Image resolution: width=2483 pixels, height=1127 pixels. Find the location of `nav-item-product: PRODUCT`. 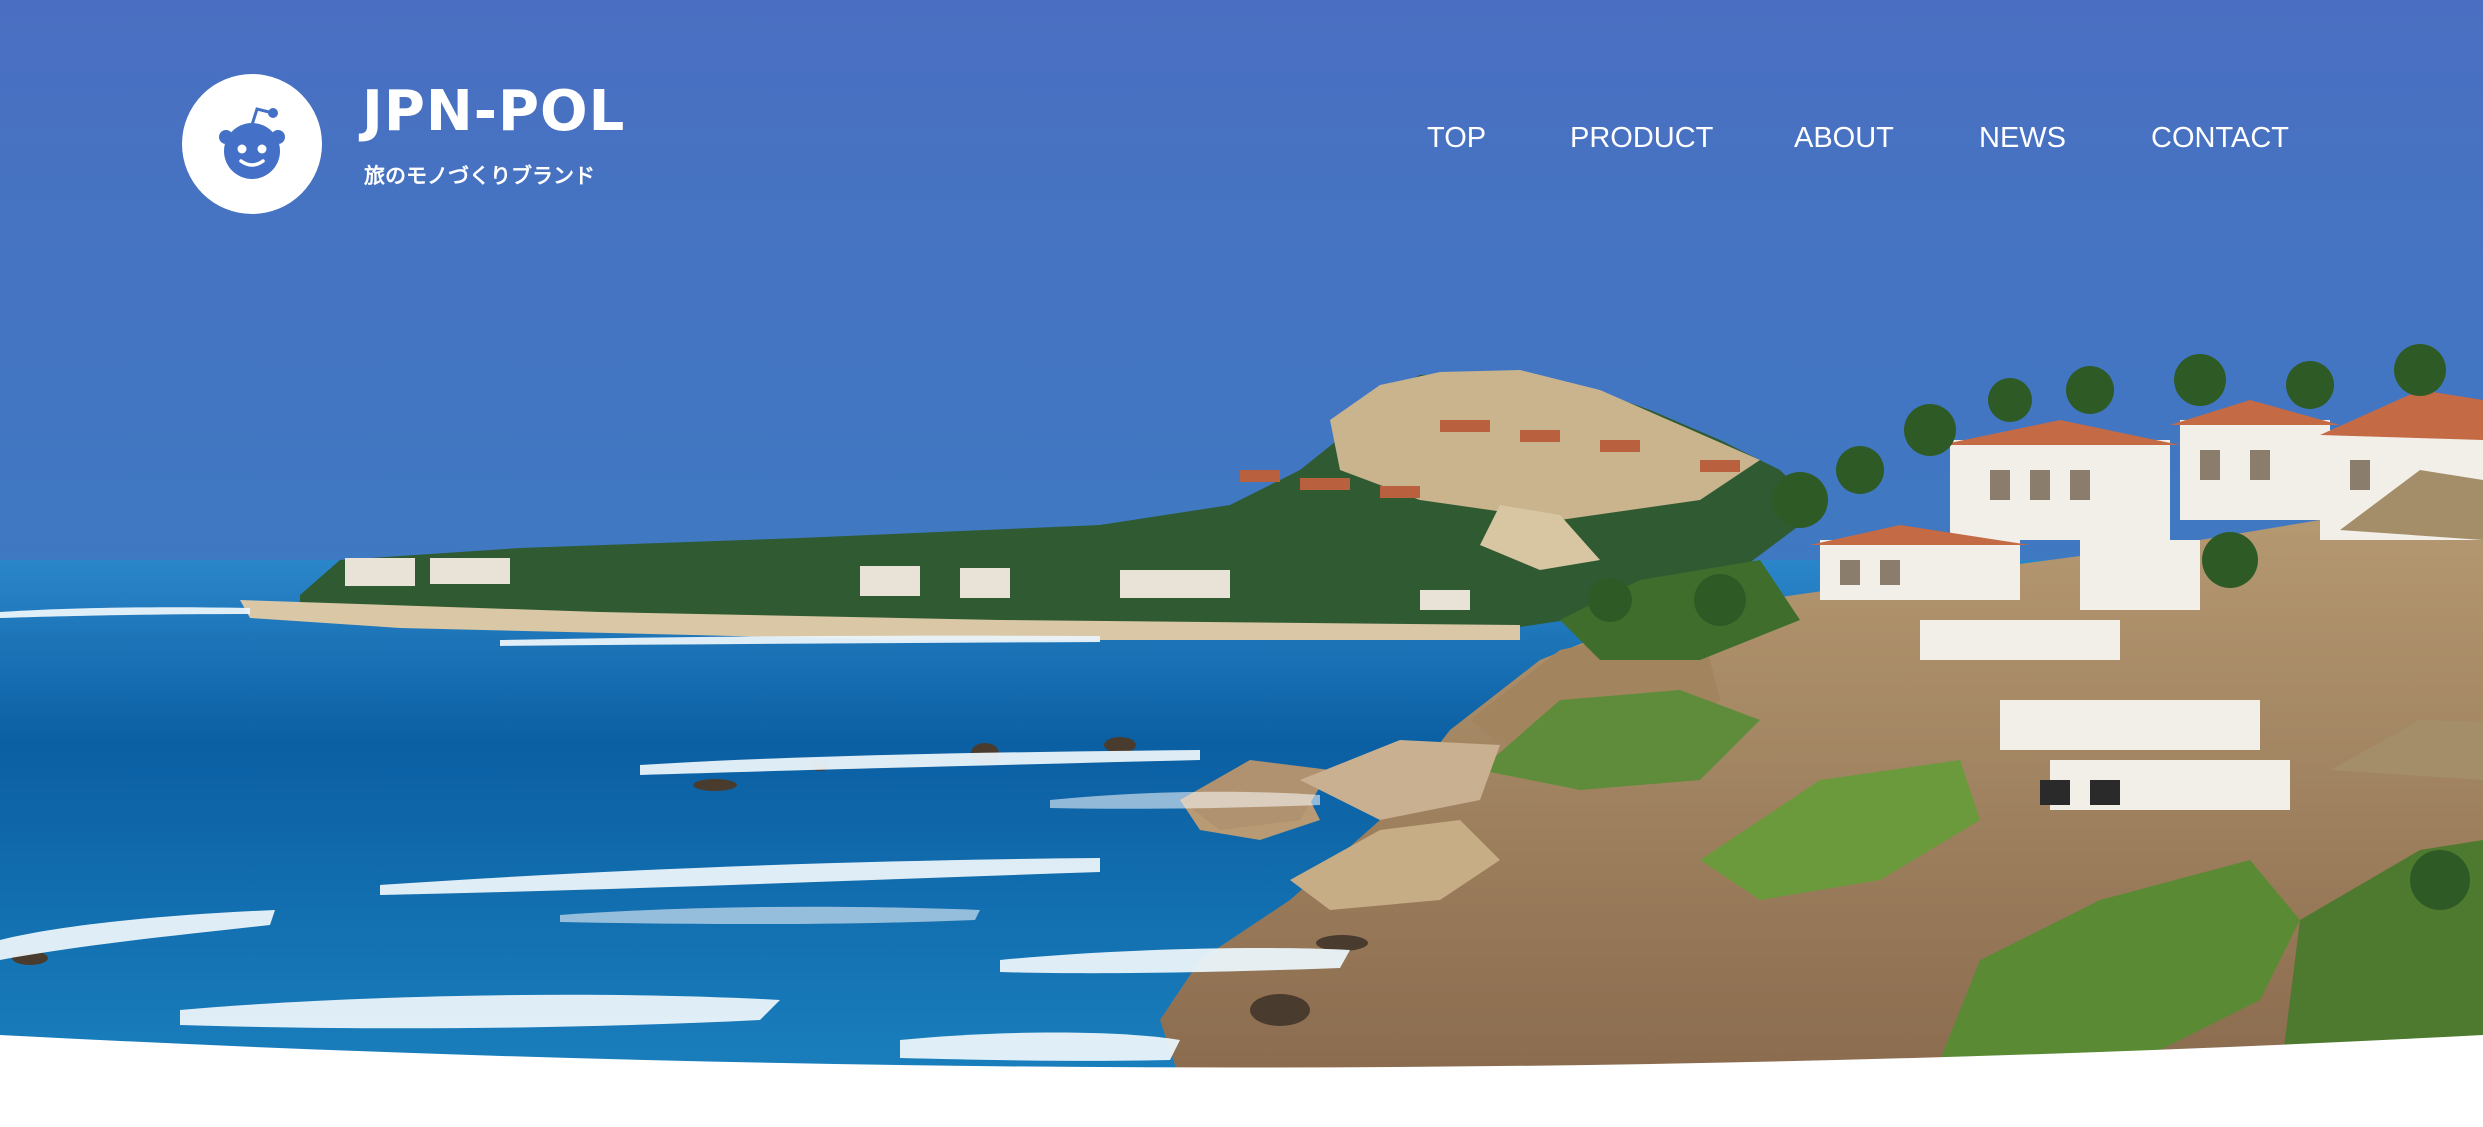

nav-item-product: PRODUCT is located at coordinates (1641, 138).